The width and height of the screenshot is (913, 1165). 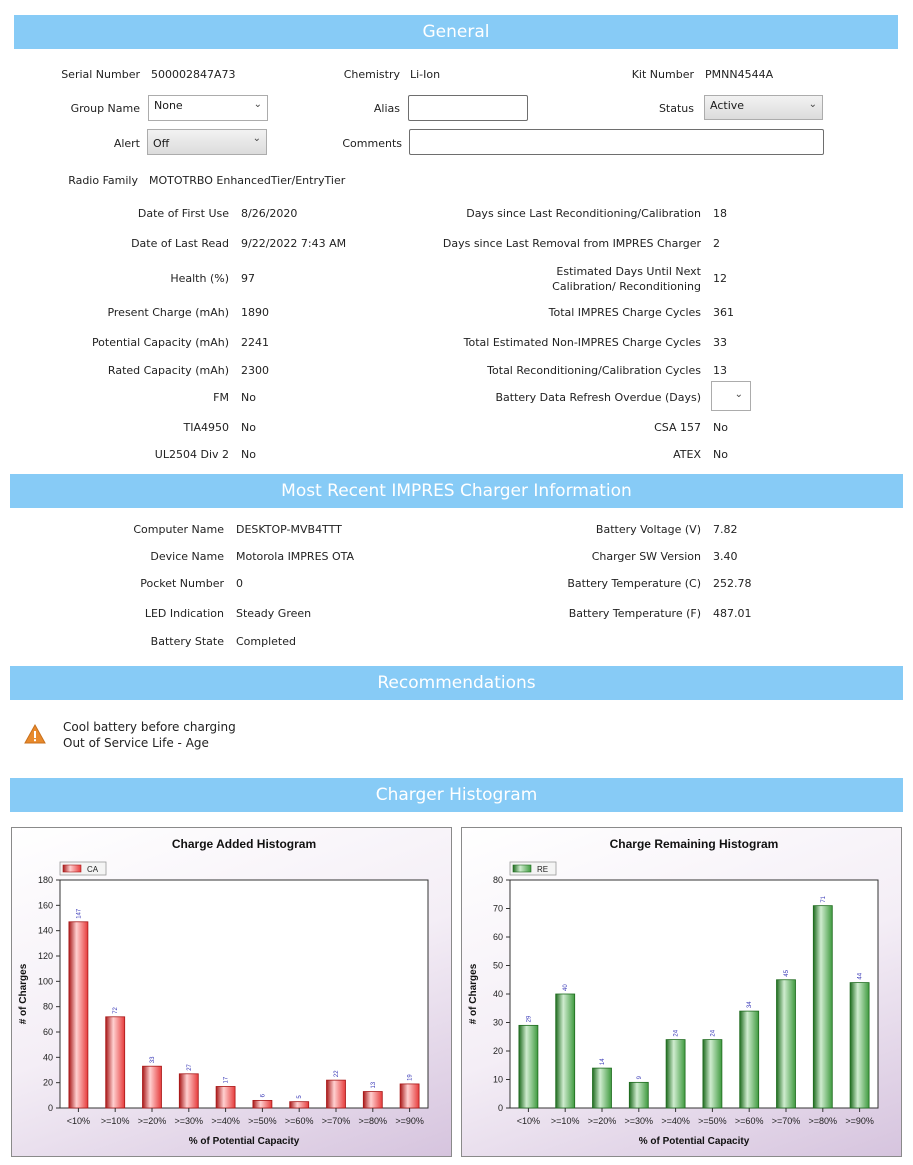 I want to click on recommendation-item: Out of Service Life - Age, so click(x=136, y=743).